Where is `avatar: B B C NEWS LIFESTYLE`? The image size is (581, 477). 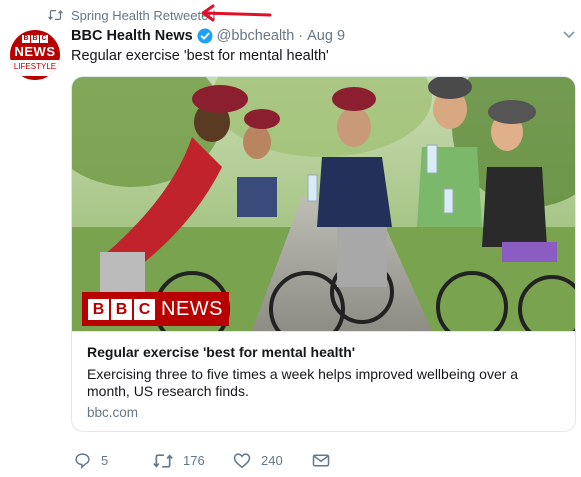 avatar: B B C NEWS LIFESTYLE is located at coordinates (35, 55).